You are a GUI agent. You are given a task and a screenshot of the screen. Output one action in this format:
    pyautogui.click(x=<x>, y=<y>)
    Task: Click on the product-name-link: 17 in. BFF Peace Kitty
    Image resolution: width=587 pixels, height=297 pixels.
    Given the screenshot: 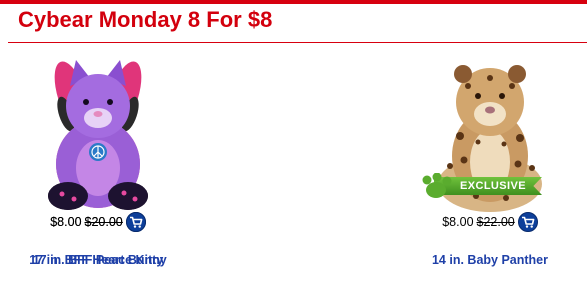 What is the action you would take?
    pyautogui.click(x=98, y=260)
    